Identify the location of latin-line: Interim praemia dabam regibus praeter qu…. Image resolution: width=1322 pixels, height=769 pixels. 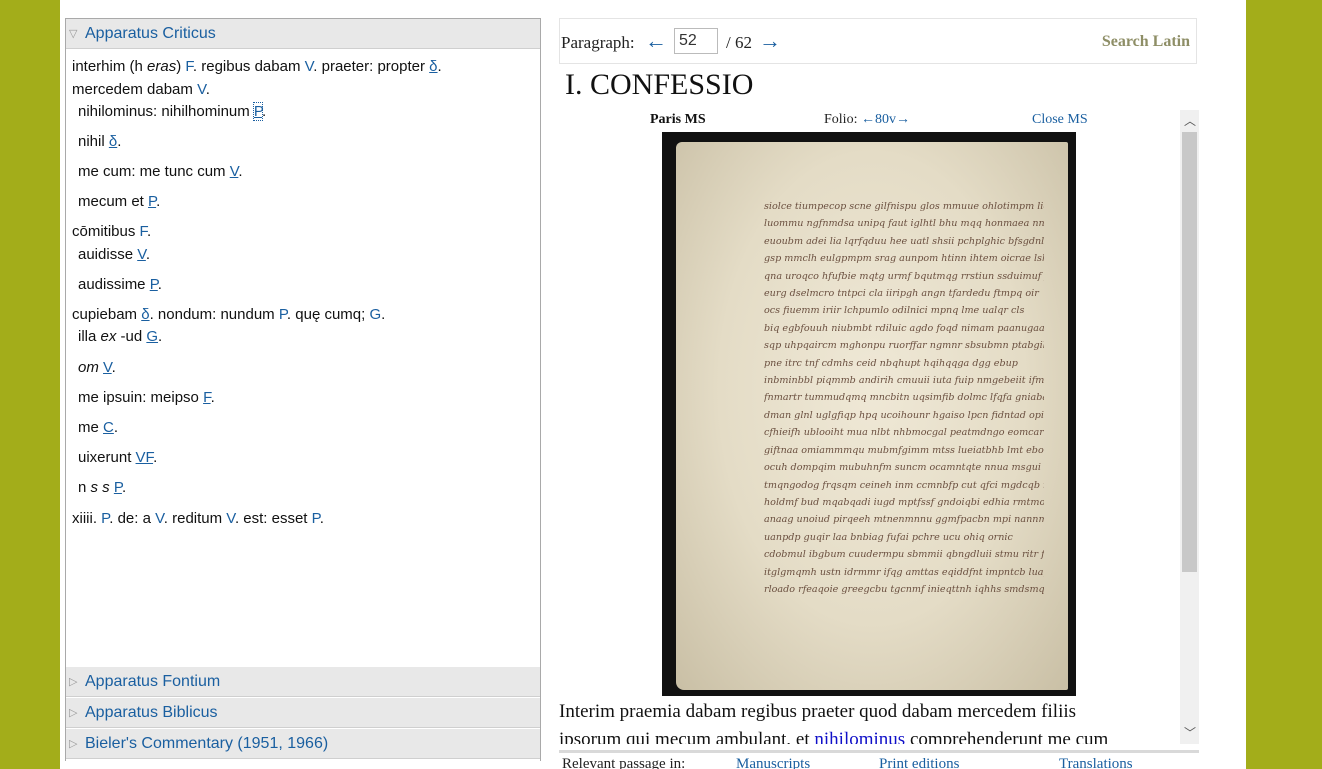
(818, 711).